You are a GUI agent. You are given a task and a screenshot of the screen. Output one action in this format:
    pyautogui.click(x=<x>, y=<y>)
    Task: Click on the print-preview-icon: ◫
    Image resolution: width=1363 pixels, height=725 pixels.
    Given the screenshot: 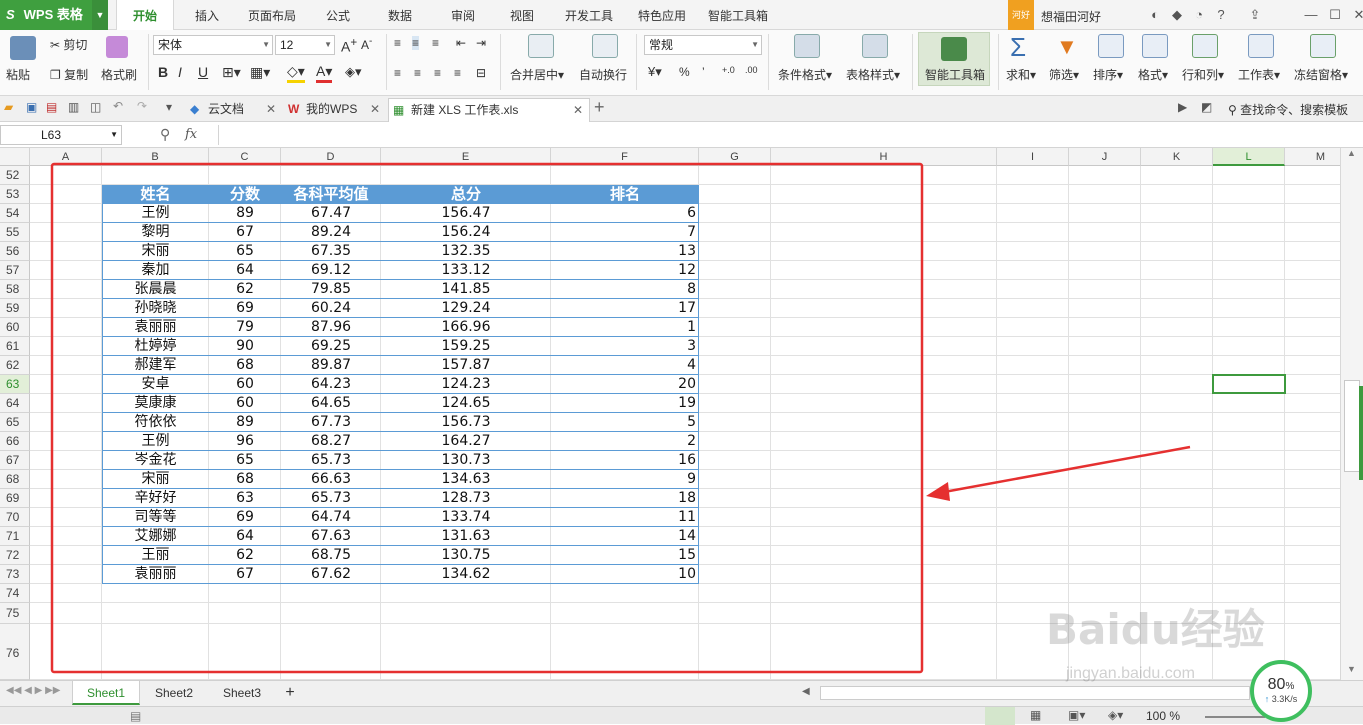 What is the action you would take?
    pyautogui.click(x=95, y=107)
    